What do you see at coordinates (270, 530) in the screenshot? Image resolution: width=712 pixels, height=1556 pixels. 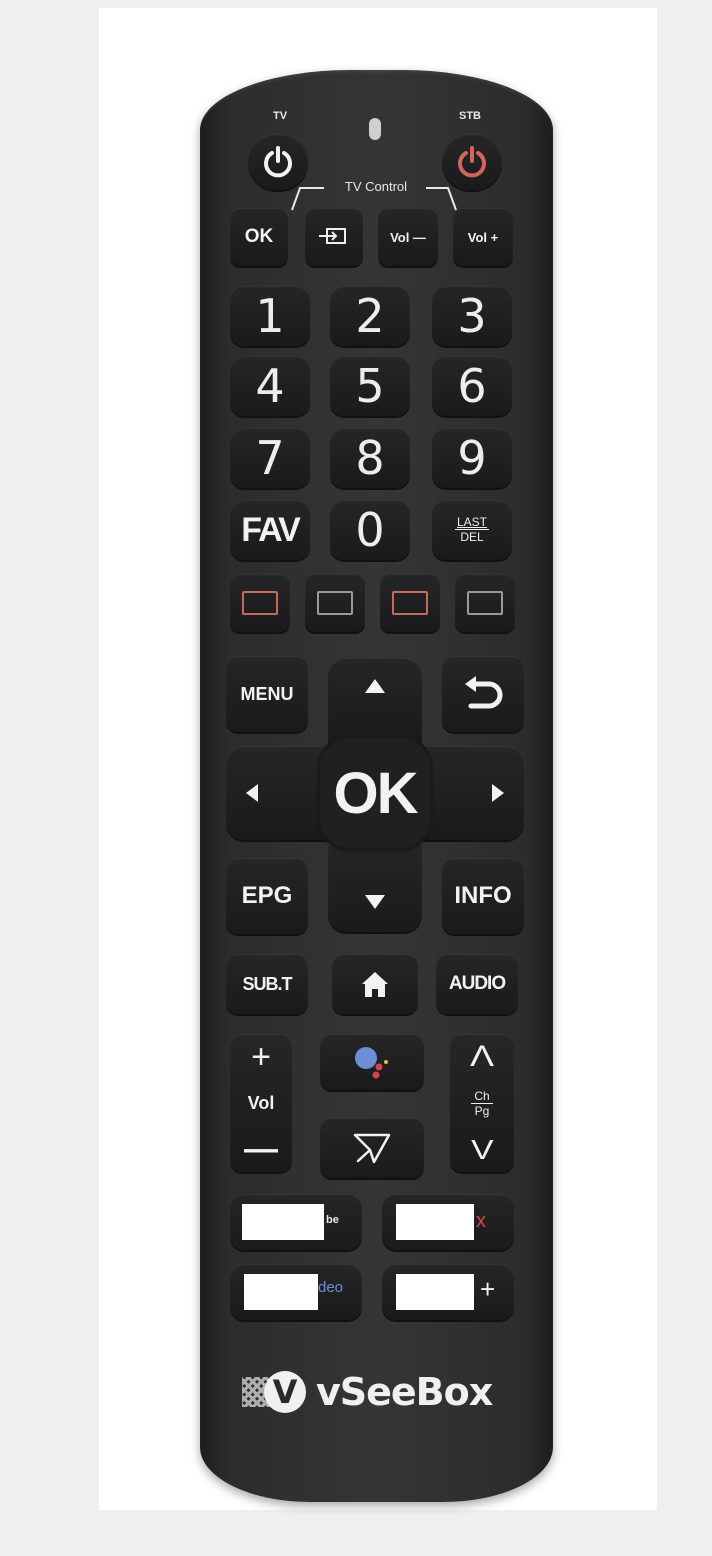 I see `fav-button: FAV` at bounding box center [270, 530].